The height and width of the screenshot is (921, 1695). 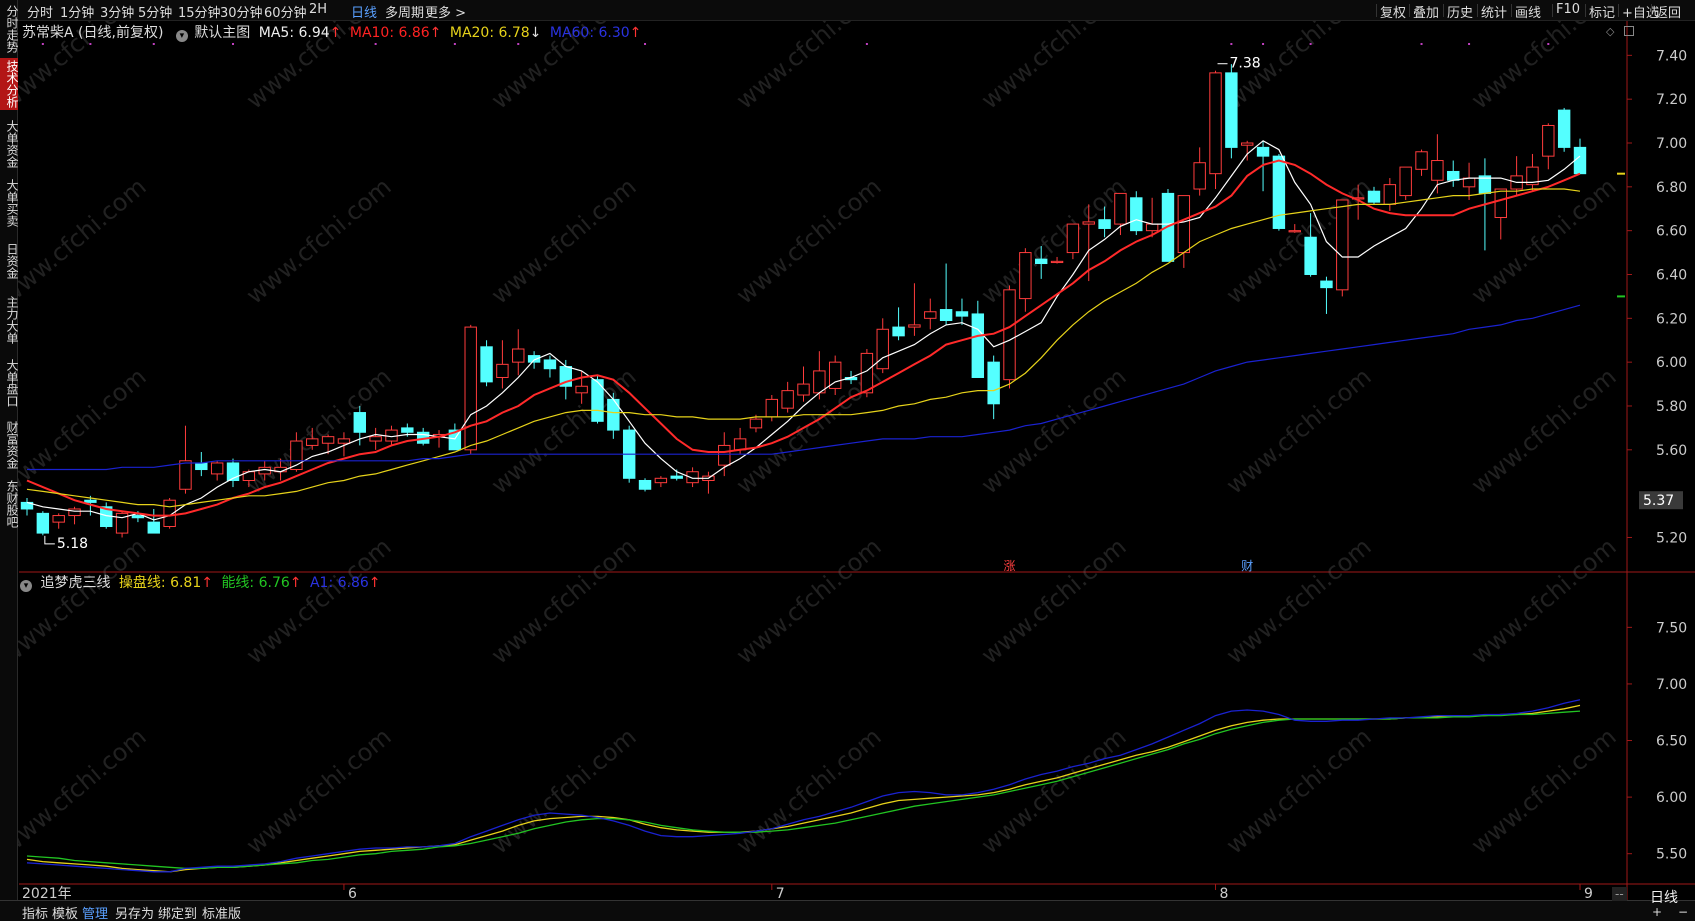 I want to click on toolbar-button-6: 标记, so click(x=1602, y=11).